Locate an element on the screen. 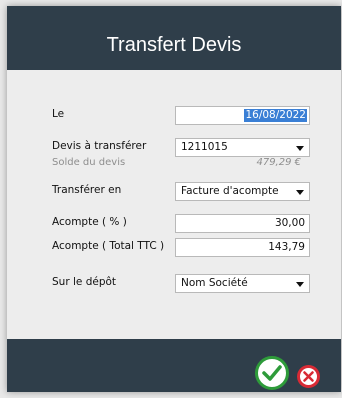 The height and width of the screenshot is (398, 342). ok-button is located at coordinates (272, 373).